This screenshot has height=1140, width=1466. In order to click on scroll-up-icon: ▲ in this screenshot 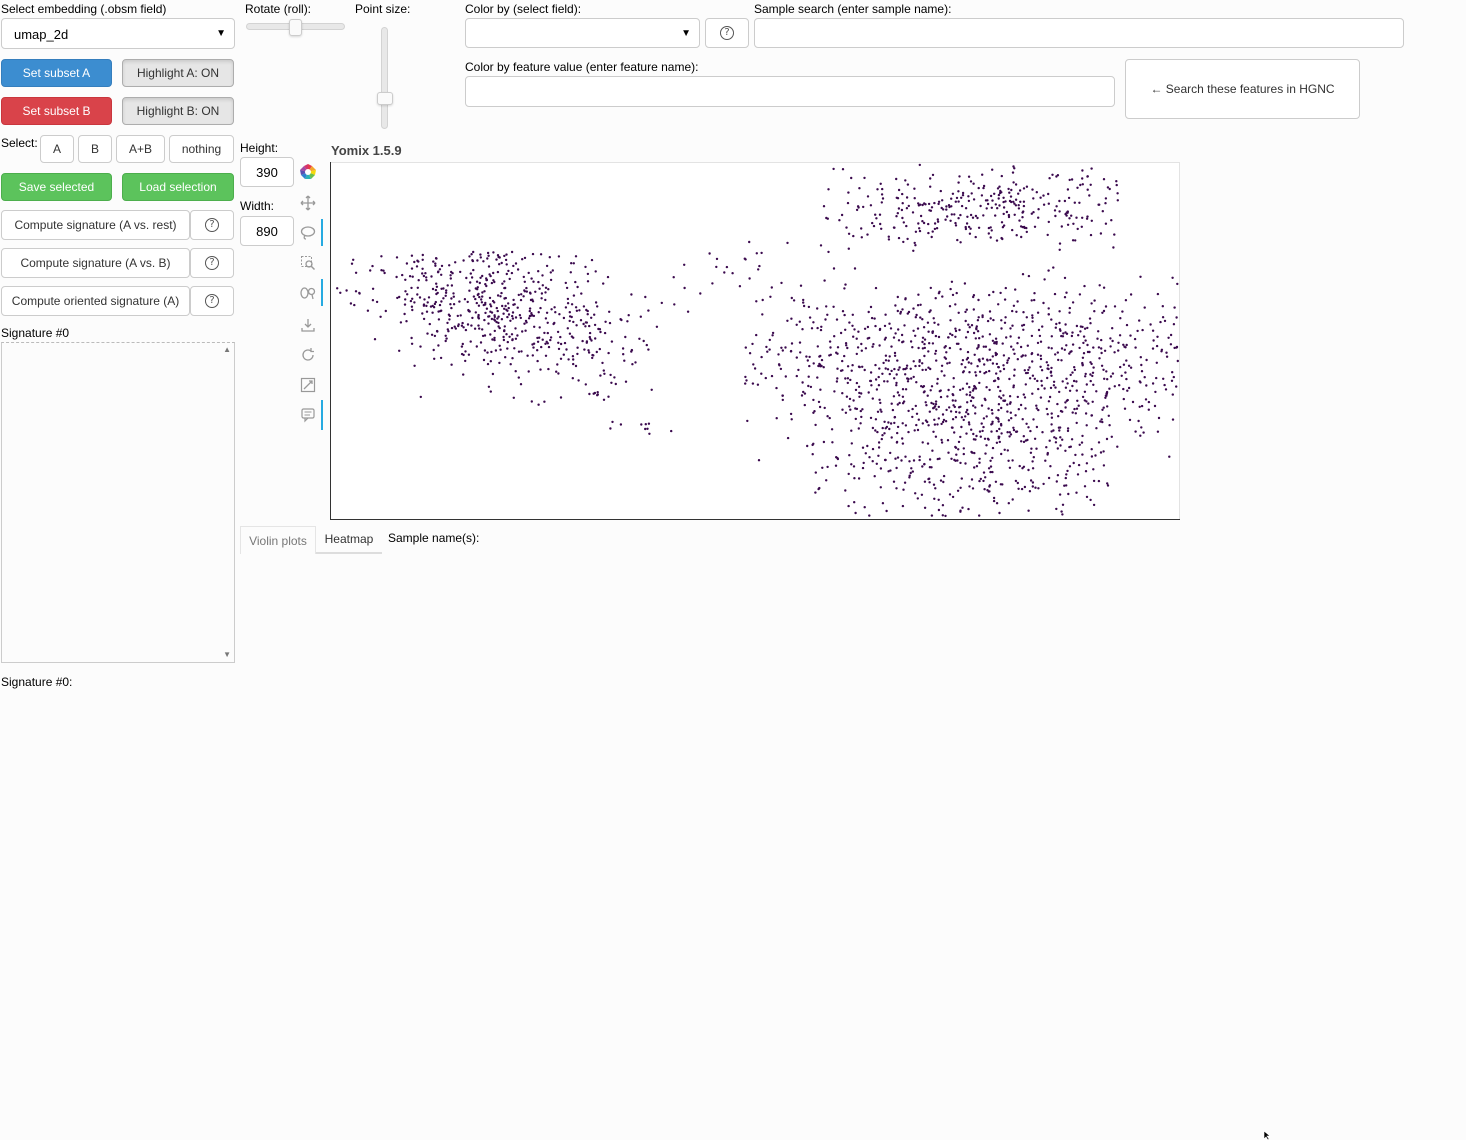, I will do `click(227, 349)`.